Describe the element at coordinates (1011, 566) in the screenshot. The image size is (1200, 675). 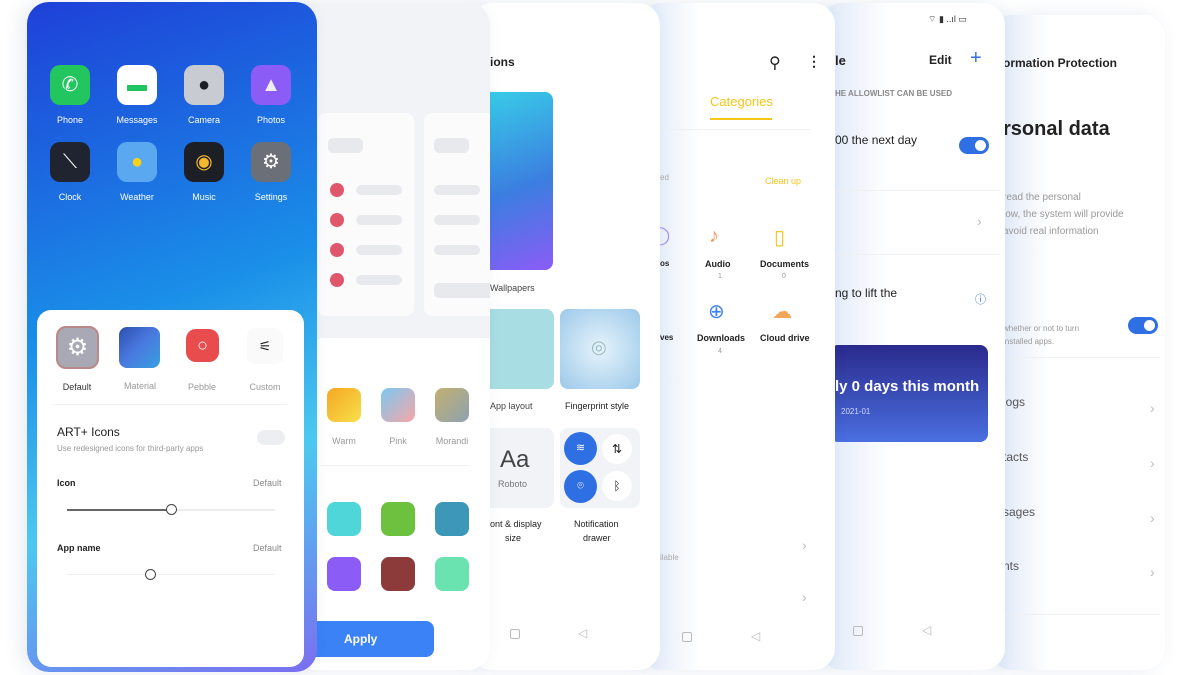
I see `privacy-item: nts` at that location.